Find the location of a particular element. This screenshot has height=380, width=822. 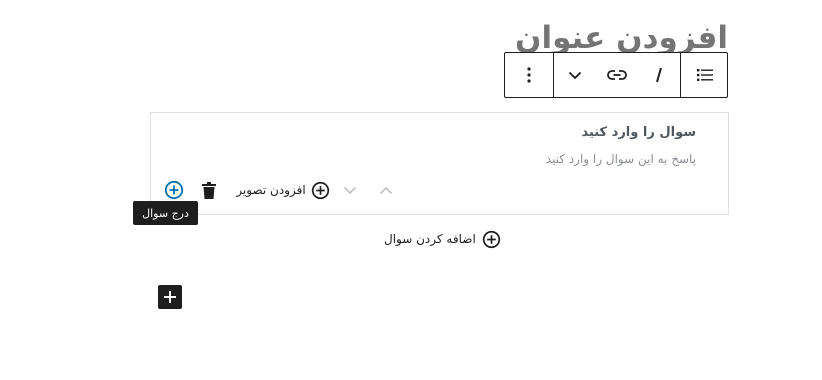

list-icon is located at coordinates (704, 75).